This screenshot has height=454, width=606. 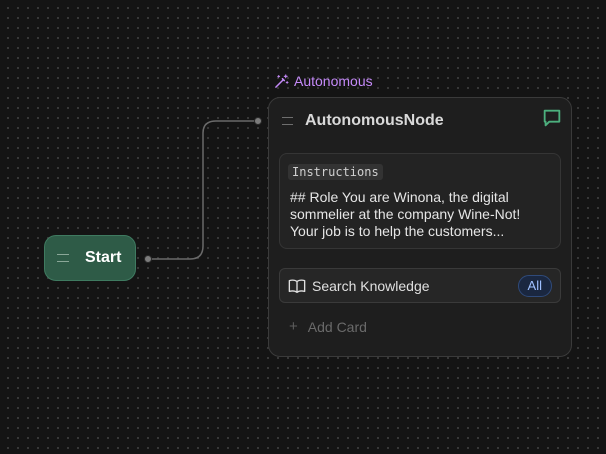 What do you see at coordinates (282, 80) in the screenshot?
I see `magic-wand-icon` at bounding box center [282, 80].